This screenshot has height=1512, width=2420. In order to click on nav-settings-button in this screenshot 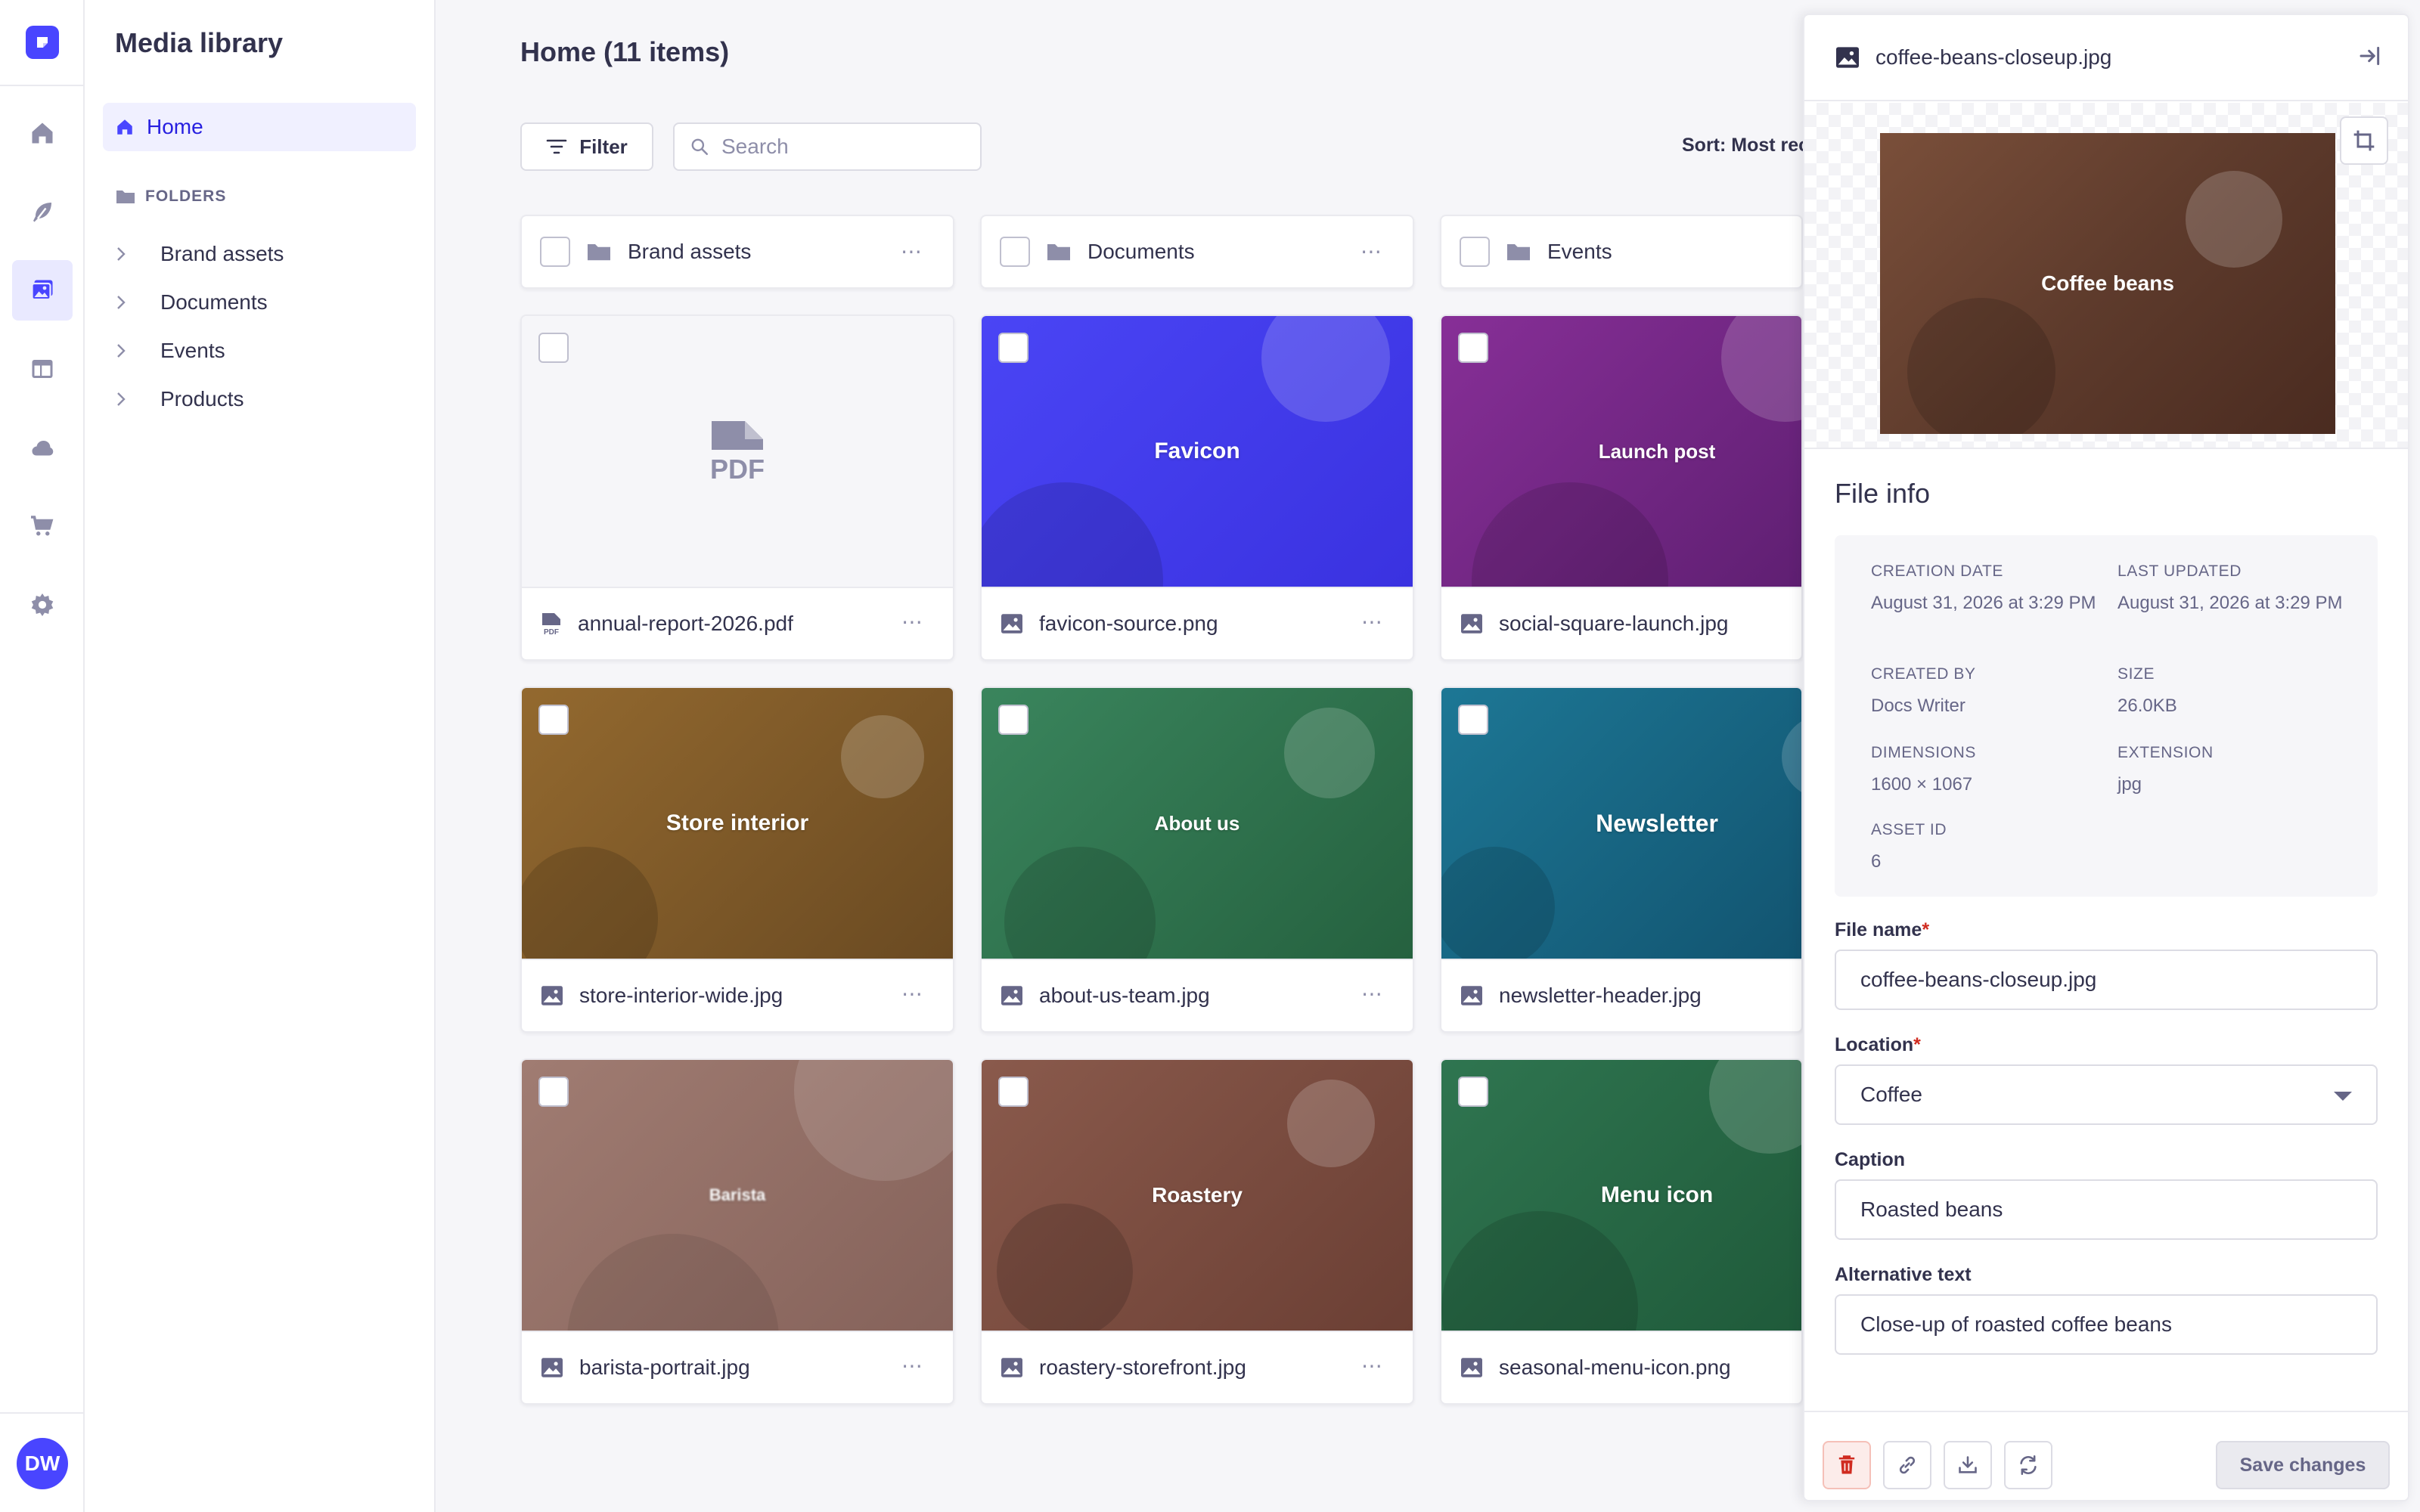, I will do `click(42, 605)`.